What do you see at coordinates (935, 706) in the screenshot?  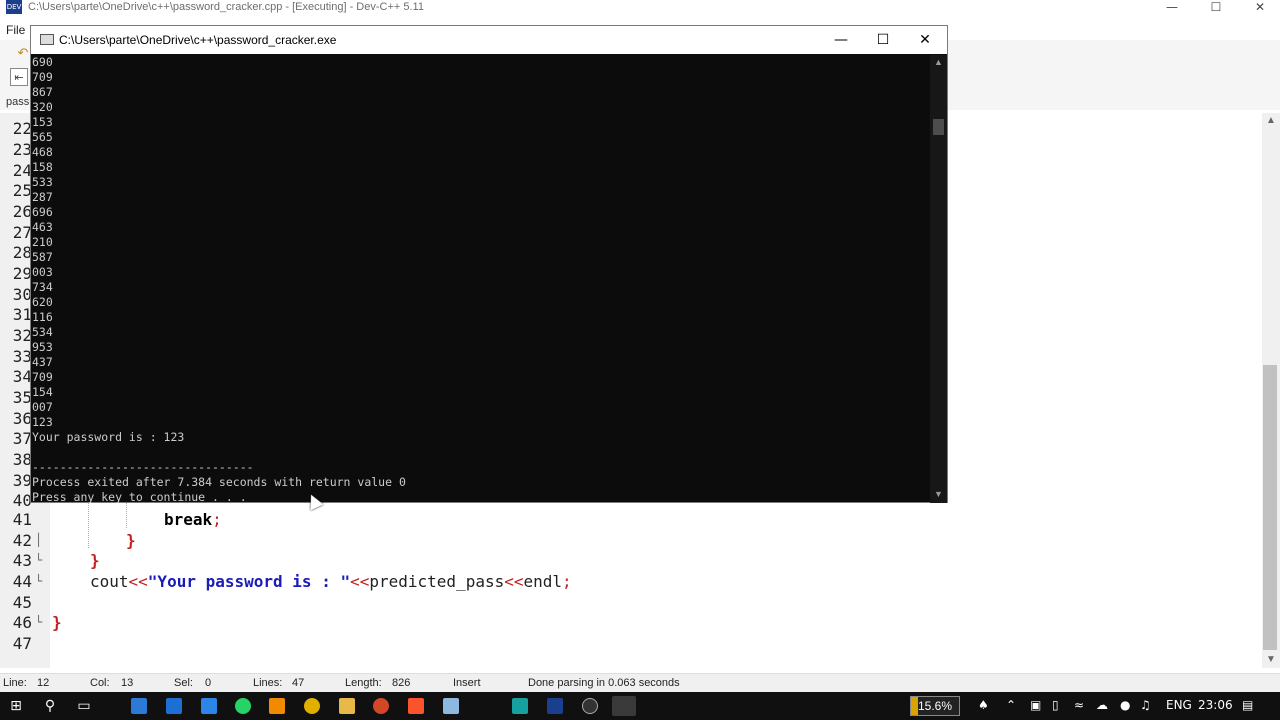 I see `cpu-usage-meter: 15.6%` at bounding box center [935, 706].